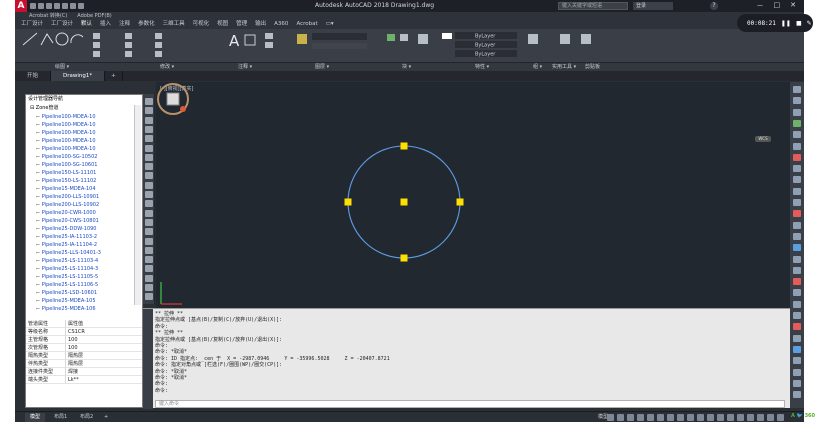 The image size is (819, 422). I want to click on tree-item-pipeline: ⌐ Pipeline15-MDEA-104, so click(66, 189).